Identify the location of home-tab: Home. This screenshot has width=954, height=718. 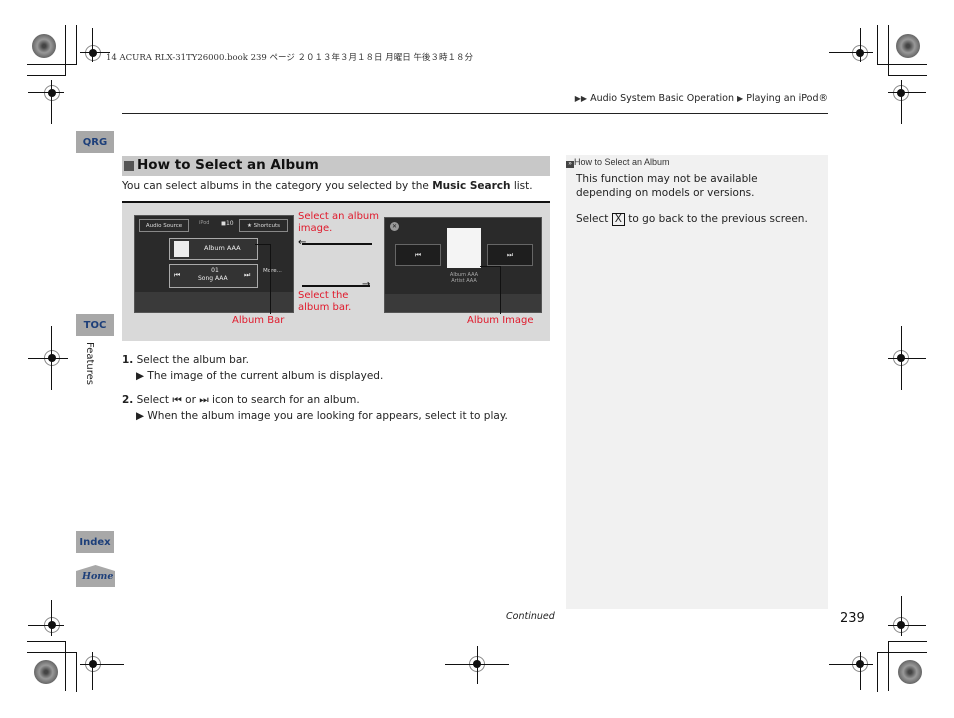
(95, 576).